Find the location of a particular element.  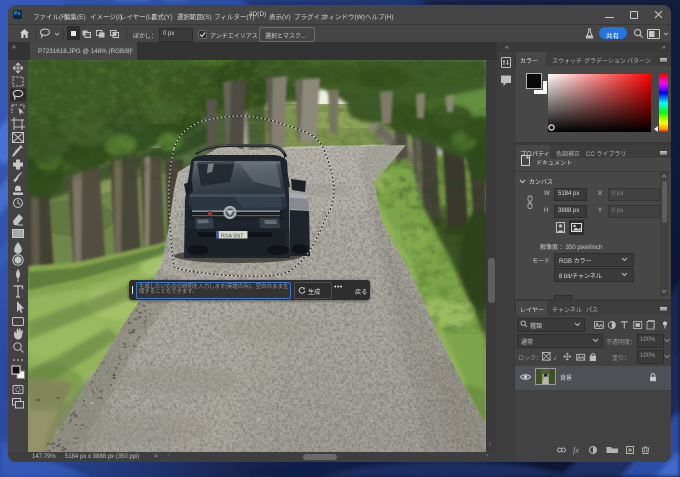

svg-text: fx is located at coordinates (576, 450).